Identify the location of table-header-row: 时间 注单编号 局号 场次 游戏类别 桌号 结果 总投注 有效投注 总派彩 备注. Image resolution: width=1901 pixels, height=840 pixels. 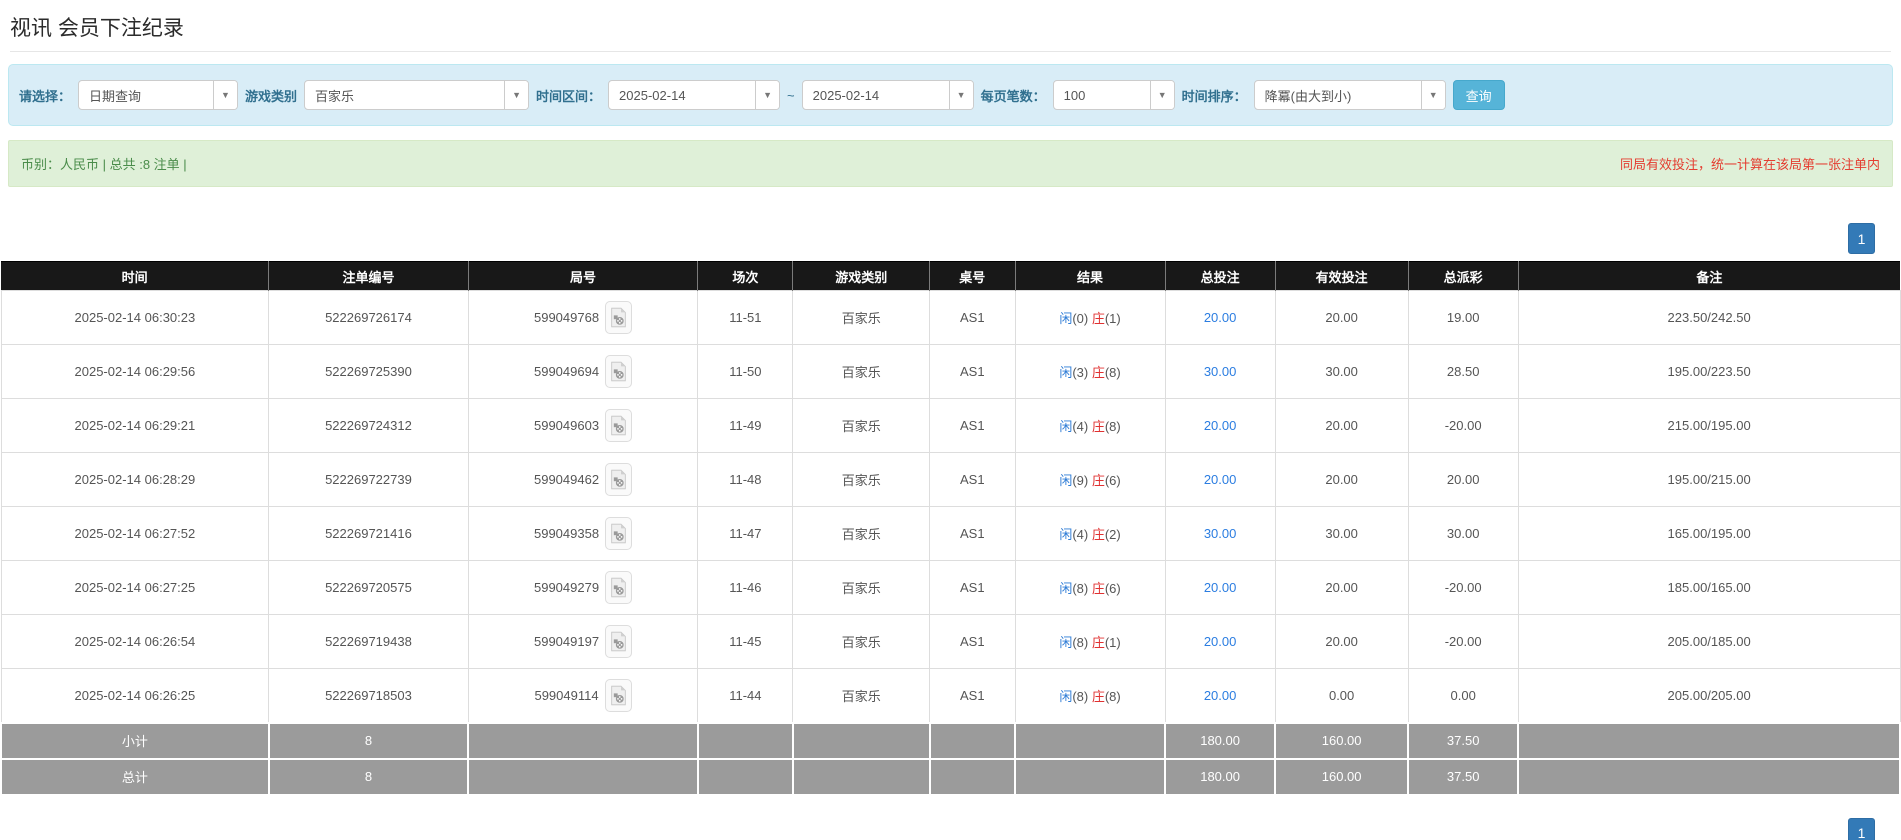
(950, 276).